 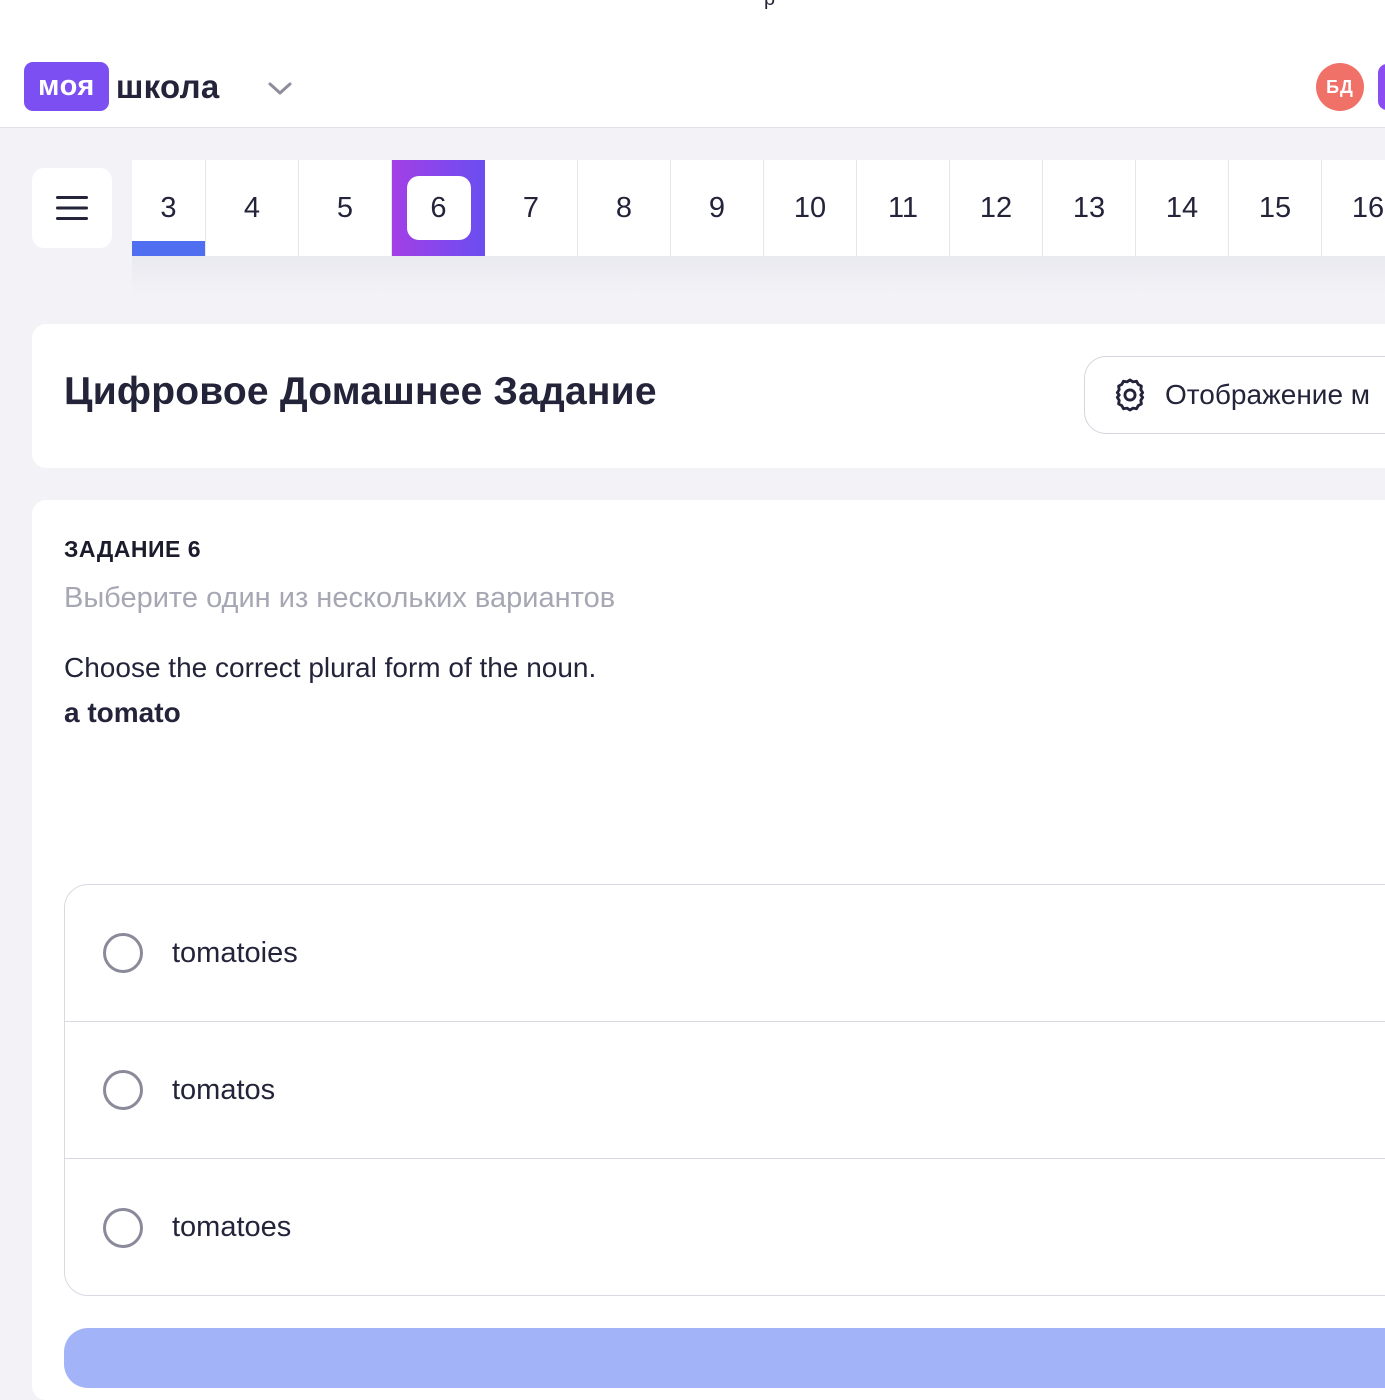 I want to click on tab-label: 11, so click(x=903, y=207).